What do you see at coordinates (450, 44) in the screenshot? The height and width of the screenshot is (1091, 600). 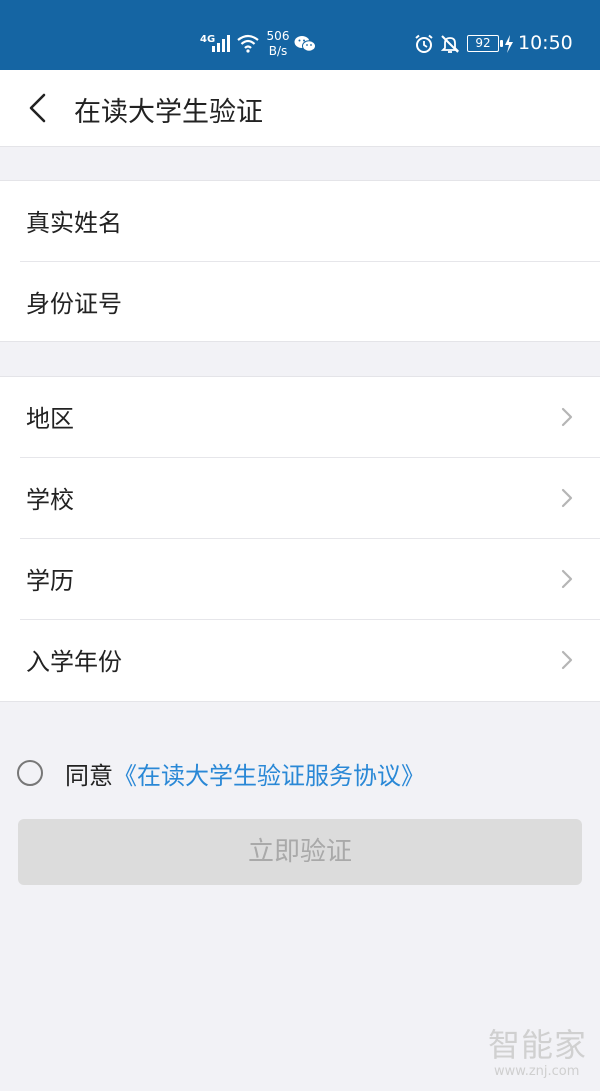 I see `bell-muted-icon` at bounding box center [450, 44].